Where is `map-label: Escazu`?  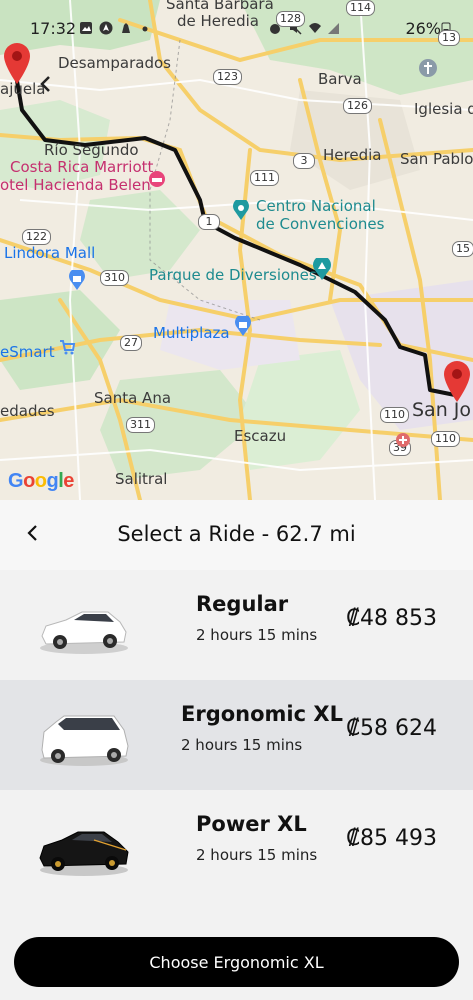 map-label: Escazu is located at coordinates (260, 436).